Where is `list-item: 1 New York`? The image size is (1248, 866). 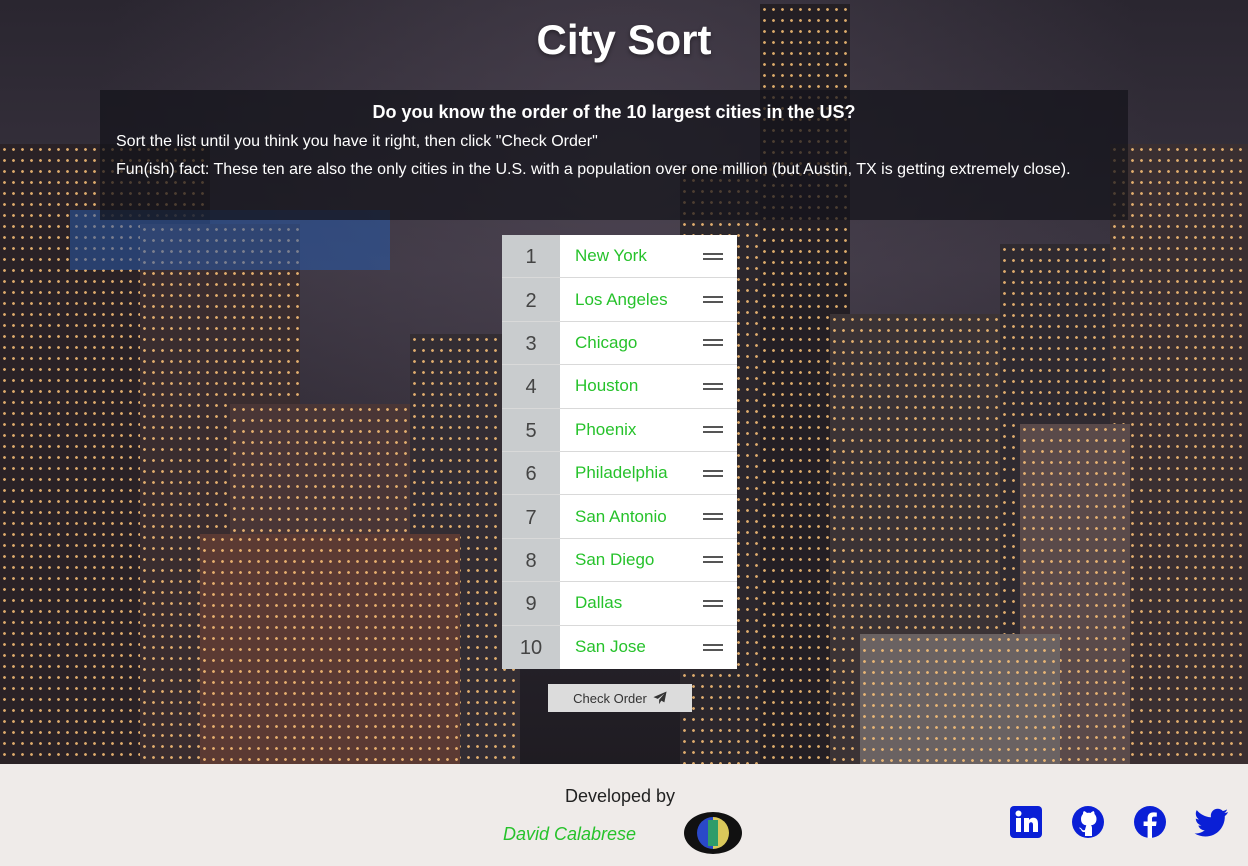 list-item: 1 New York is located at coordinates (619, 257).